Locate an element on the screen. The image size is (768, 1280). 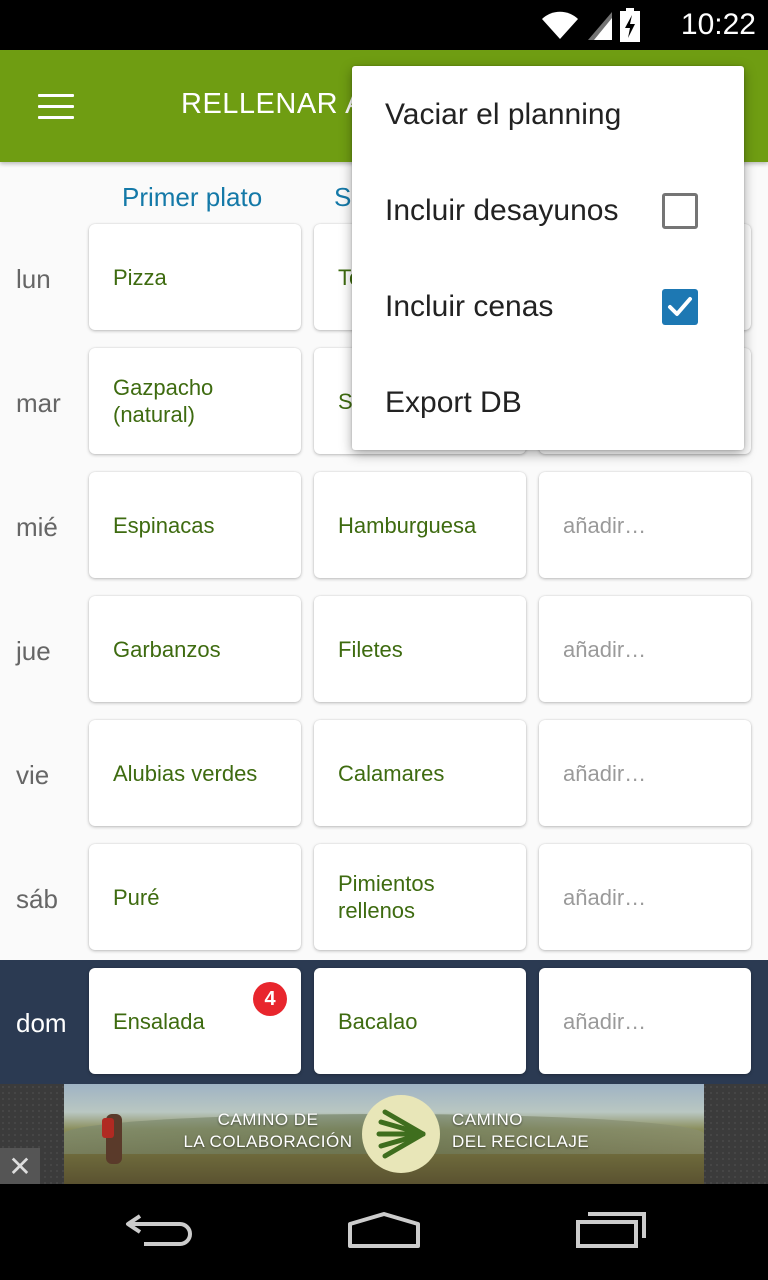
signal-icon is located at coordinates (600, 26).